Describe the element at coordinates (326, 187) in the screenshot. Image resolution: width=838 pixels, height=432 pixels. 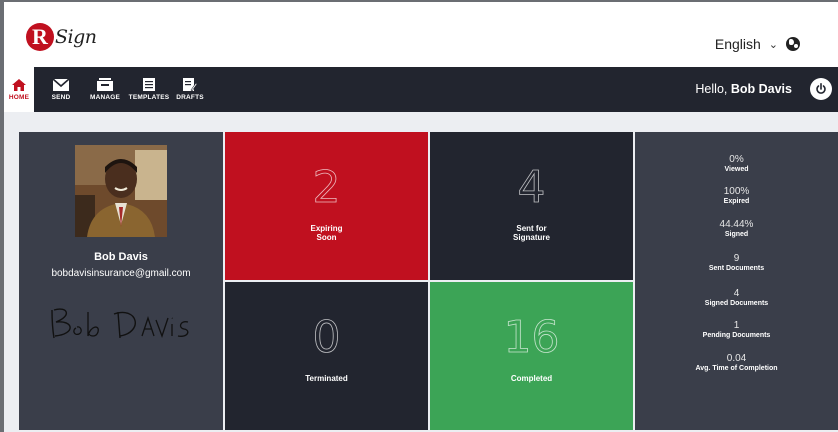
I see `tile-value: 2` at that location.